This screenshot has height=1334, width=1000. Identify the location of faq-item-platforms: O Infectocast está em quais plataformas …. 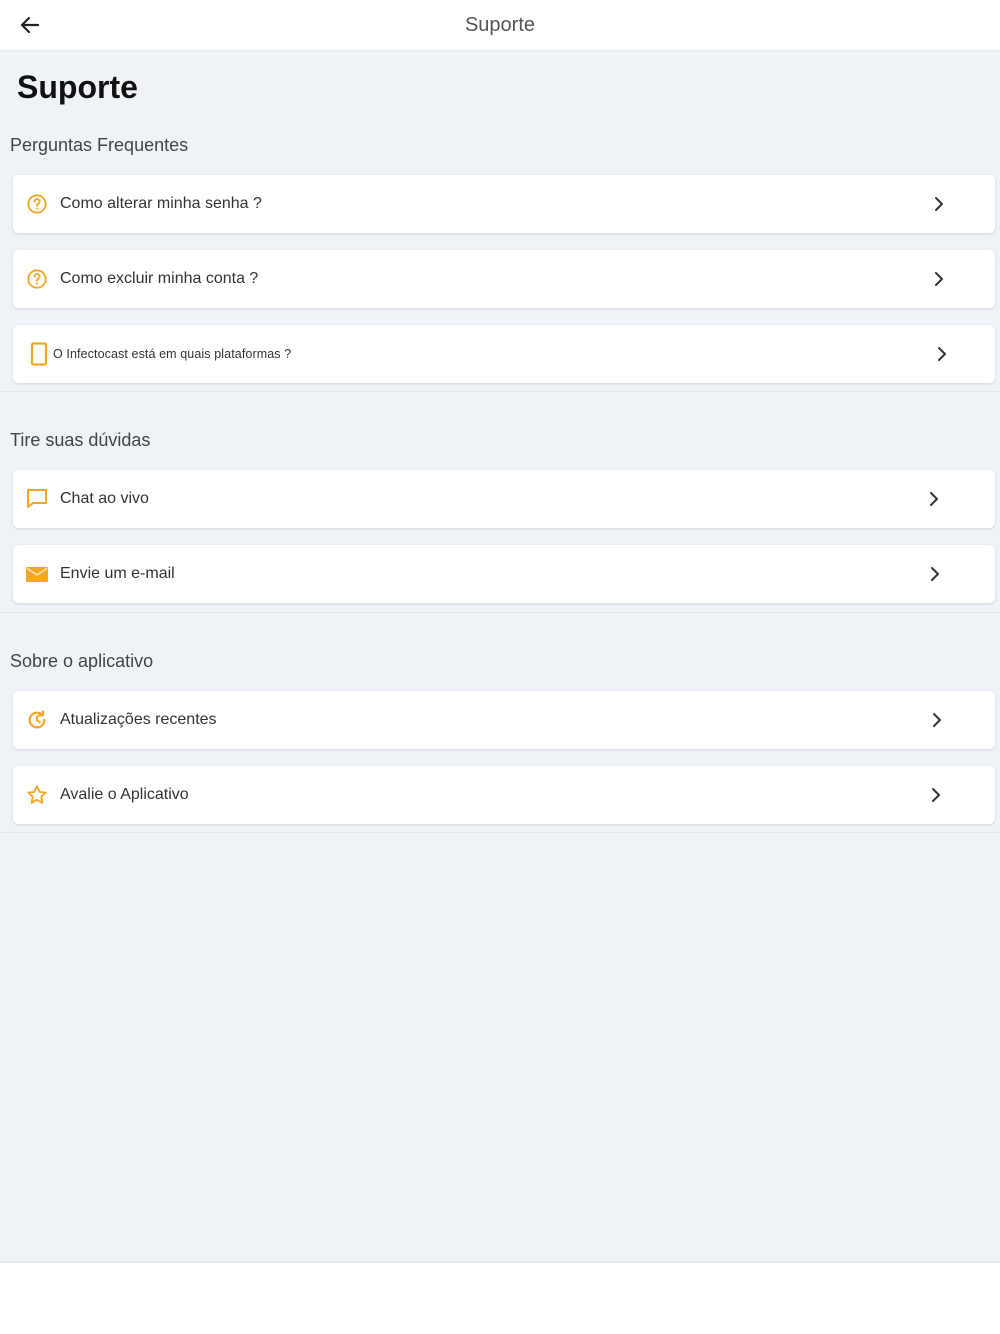
(504, 354).